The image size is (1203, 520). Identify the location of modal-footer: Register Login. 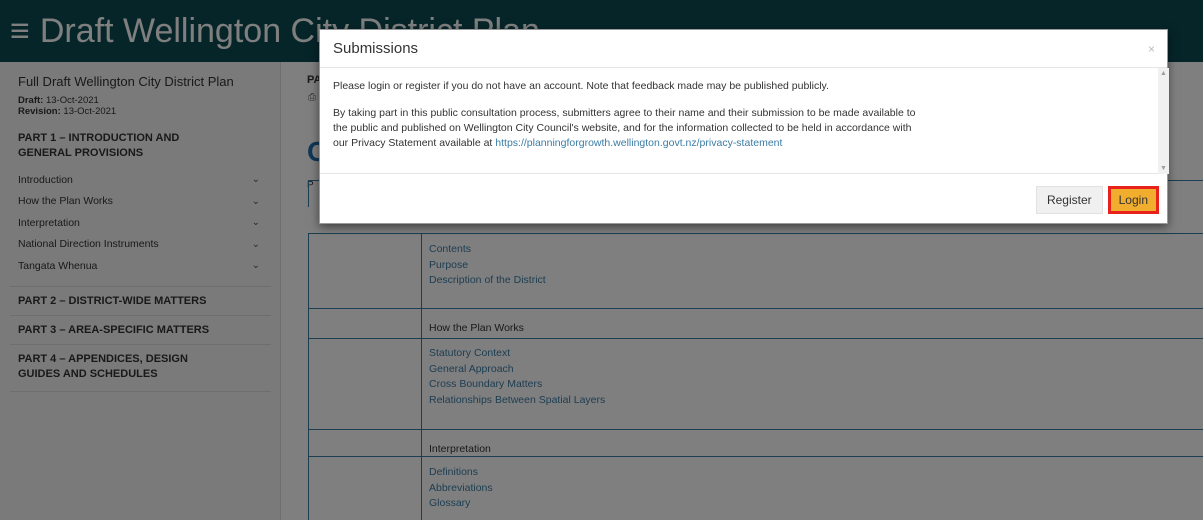
(744, 199).